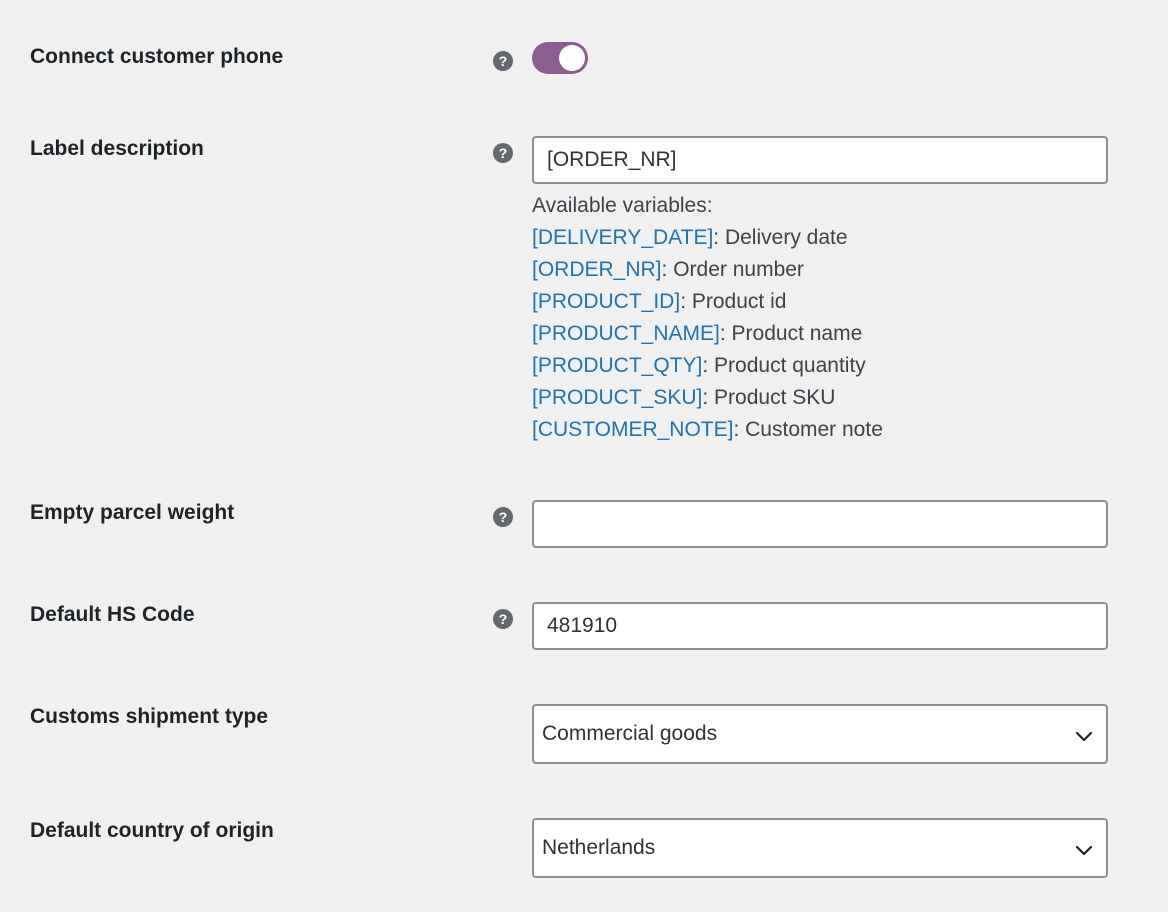 The width and height of the screenshot is (1168, 912). I want to click on variable-description: : Product quantity, so click(784, 365).